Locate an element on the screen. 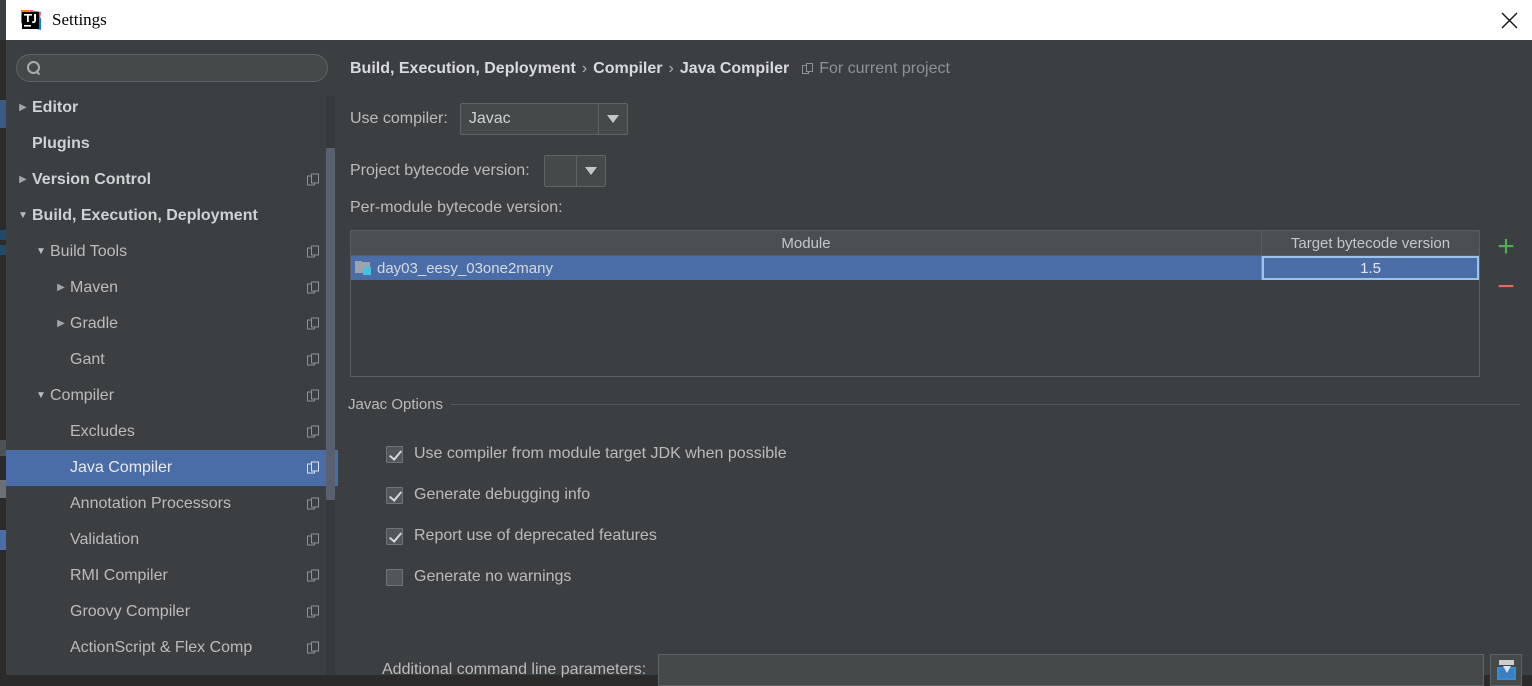  use-compiler-row: Use compiler: Javac is located at coordinates (489, 119).